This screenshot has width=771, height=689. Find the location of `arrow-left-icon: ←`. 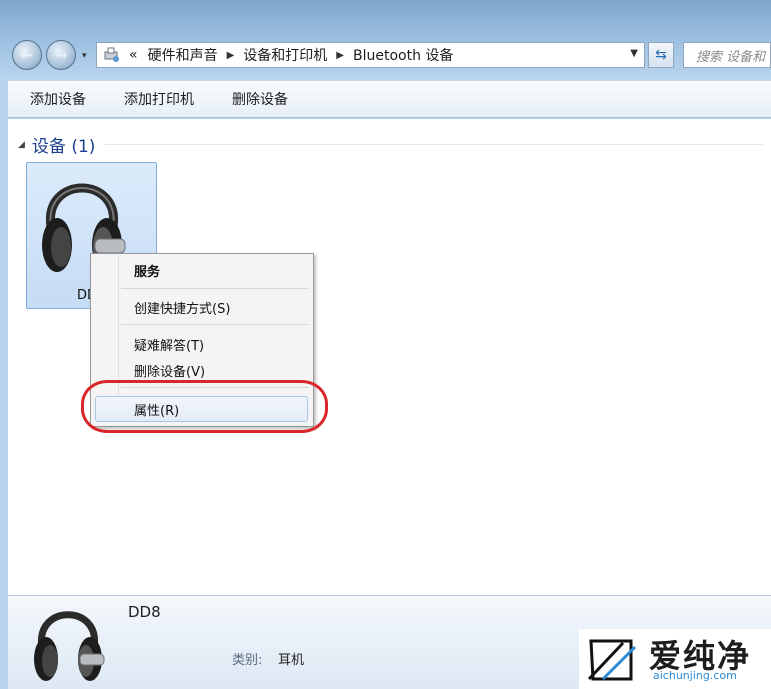

arrow-left-icon: ← is located at coordinates (27, 55).